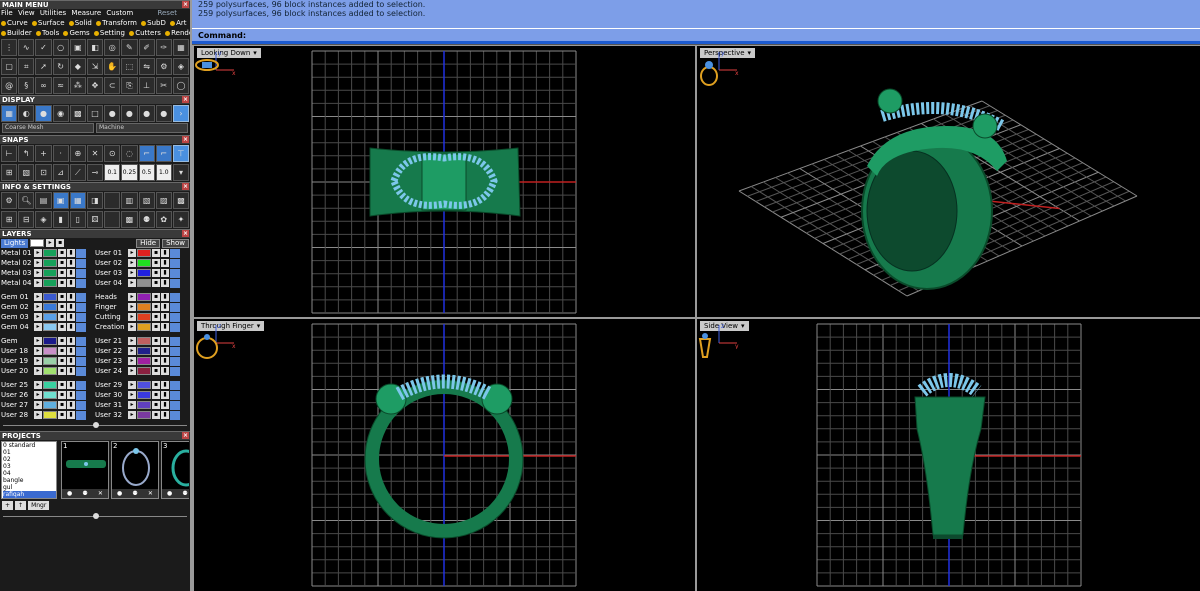 This screenshot has height=591, width=1200. I want to click on layer-row: User 18 ▸ ▪ ▮, so click(48, 351).